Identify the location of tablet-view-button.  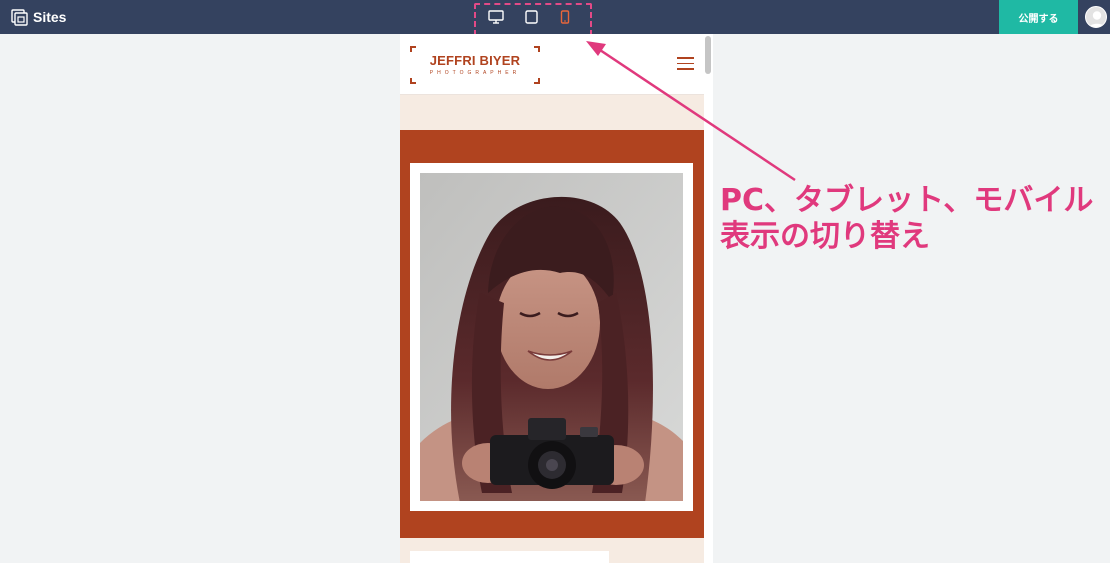
(531, 17).